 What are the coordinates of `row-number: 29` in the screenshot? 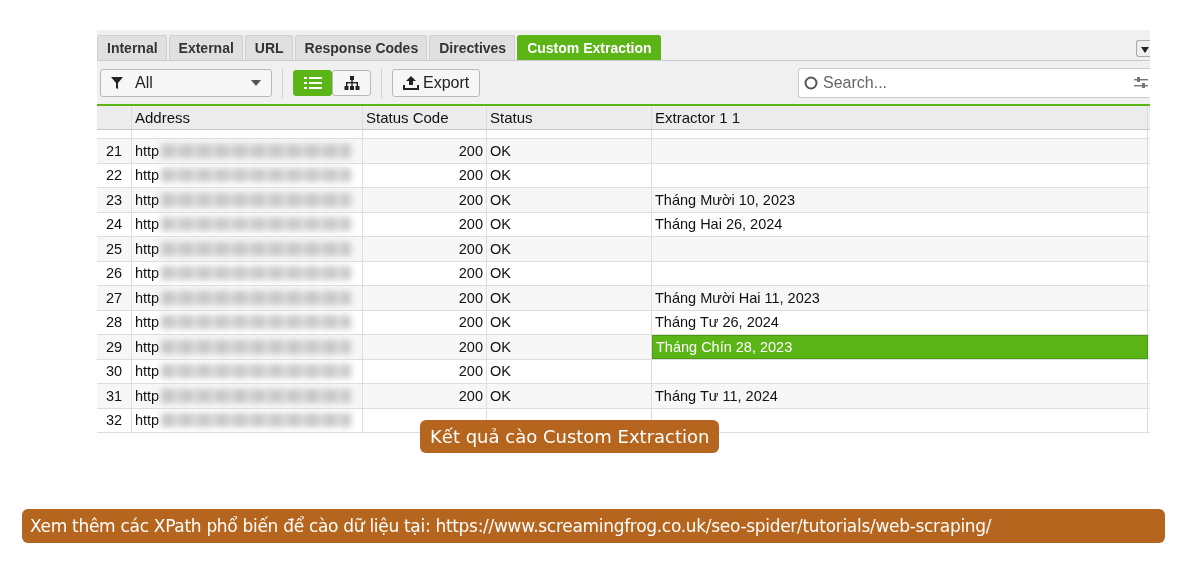 It's located at (114, 347).